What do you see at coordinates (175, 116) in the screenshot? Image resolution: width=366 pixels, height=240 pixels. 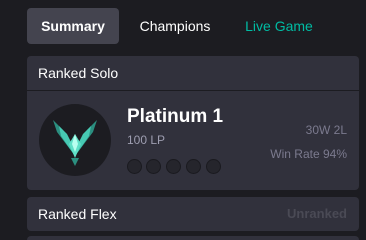 I see `tier-label: Platinum 1` at bounding box center [175, 116].